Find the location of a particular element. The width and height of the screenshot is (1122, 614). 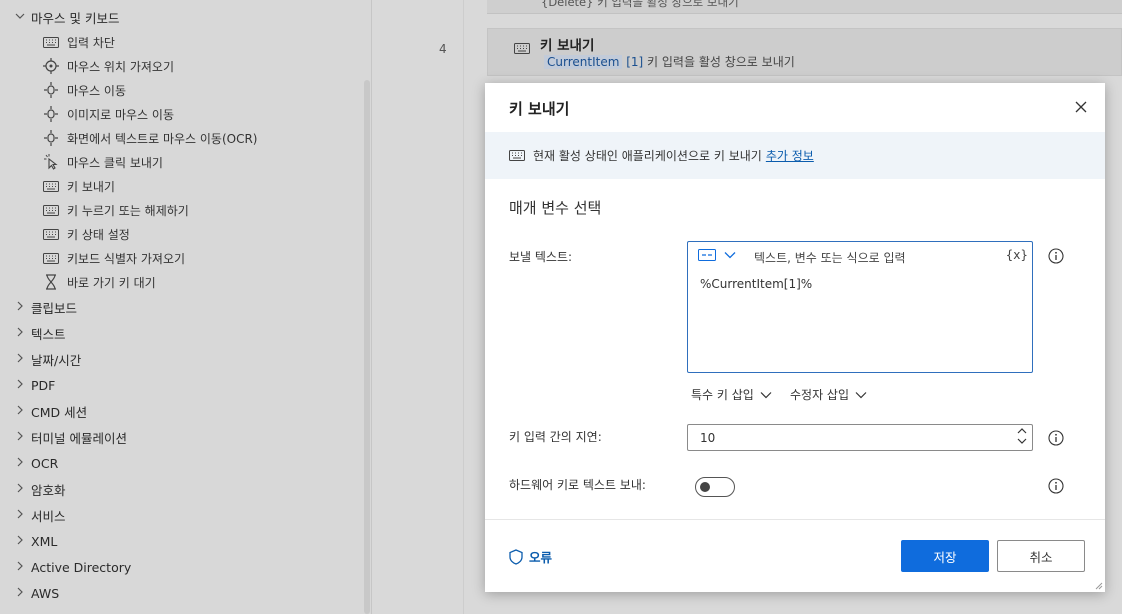

error-handling-button: 오류 is located at coordinates (530, 556).